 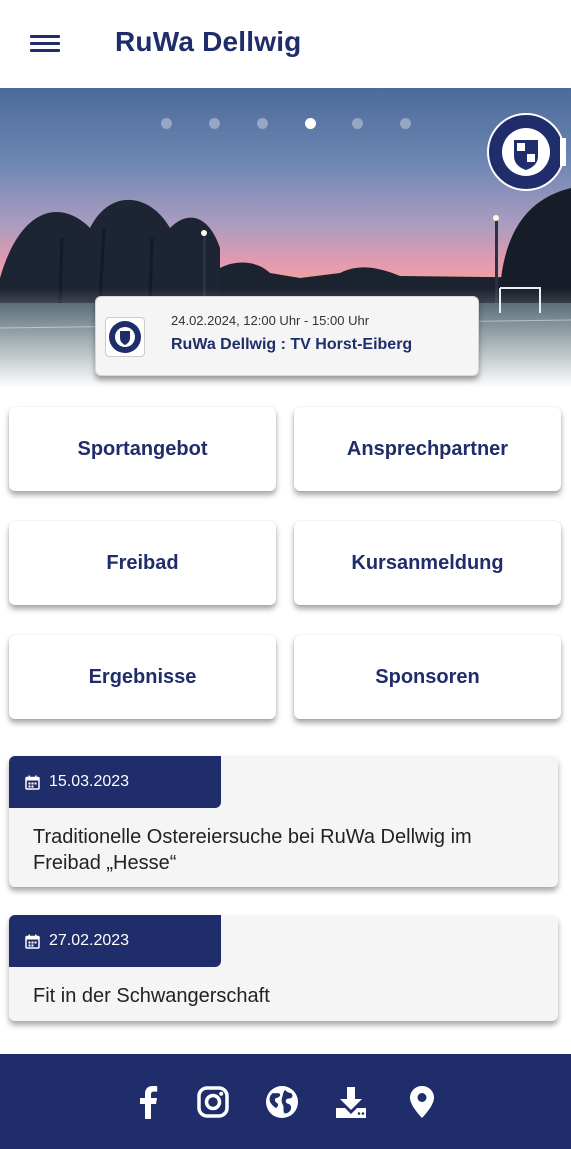 What do you see at coordinates (427, 563) in the screenshot?
I see `kursanmeldung-button: Kursanmeldung` at bounding box center [427, 563].